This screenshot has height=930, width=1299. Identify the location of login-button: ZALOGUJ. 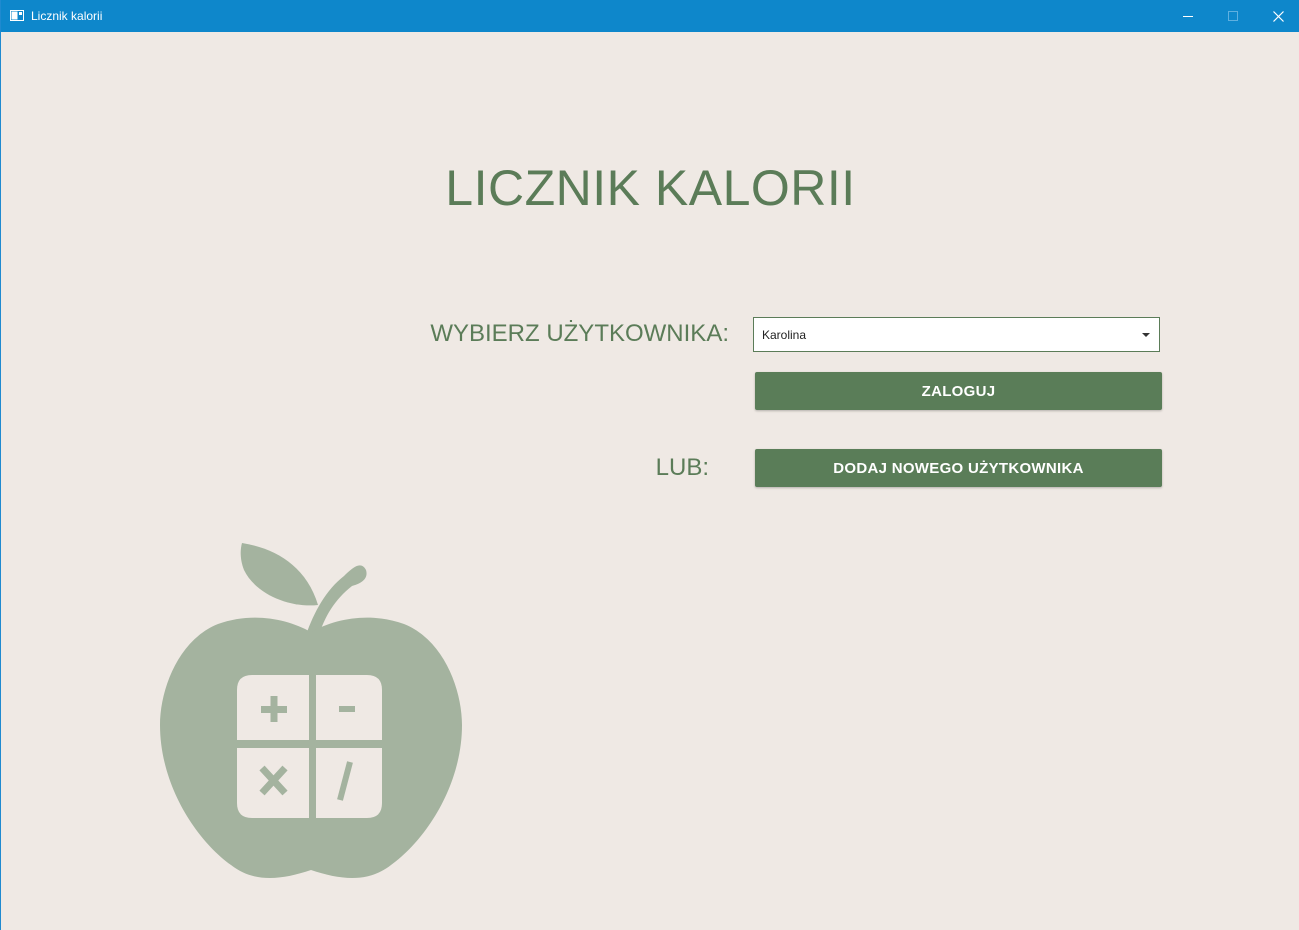
(958, 391).